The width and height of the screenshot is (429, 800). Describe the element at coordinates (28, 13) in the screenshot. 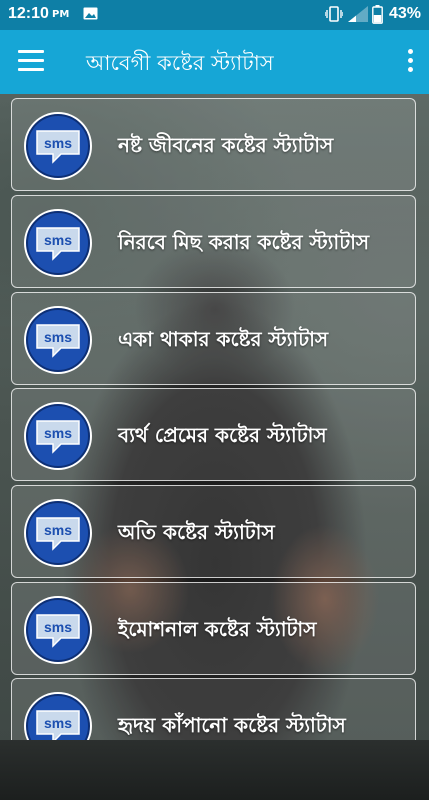

I see `status-time: 12:10` at that location.